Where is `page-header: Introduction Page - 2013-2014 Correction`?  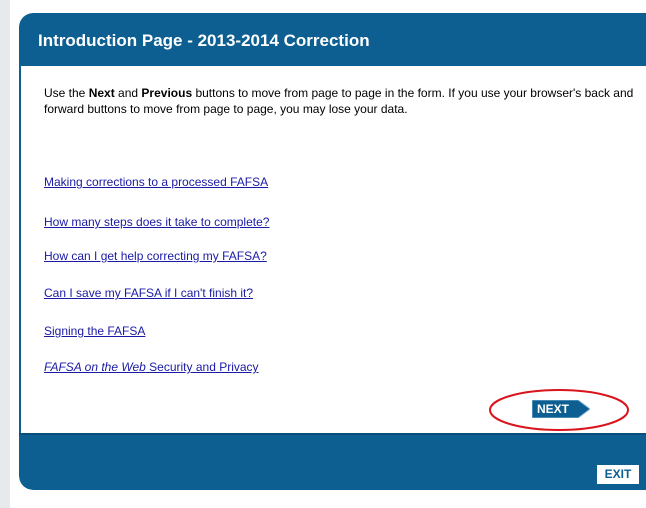 page-header: Introduction Page - 2013-2014 Correction is located at coordinates (332, 39).